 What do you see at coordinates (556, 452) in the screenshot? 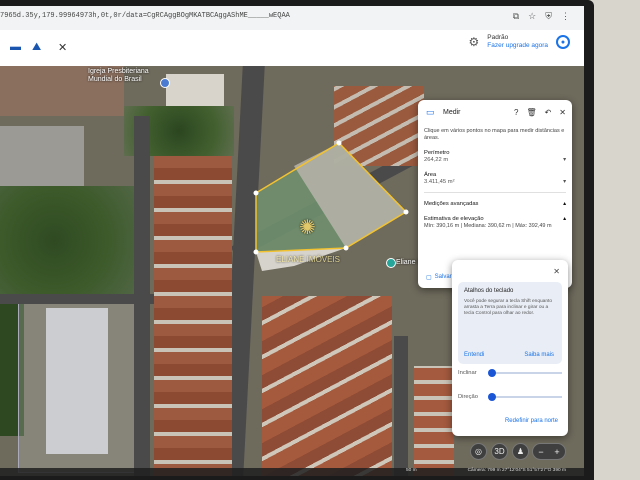
I see `zoom-in-icon: +` at bounding box center [556, 452].